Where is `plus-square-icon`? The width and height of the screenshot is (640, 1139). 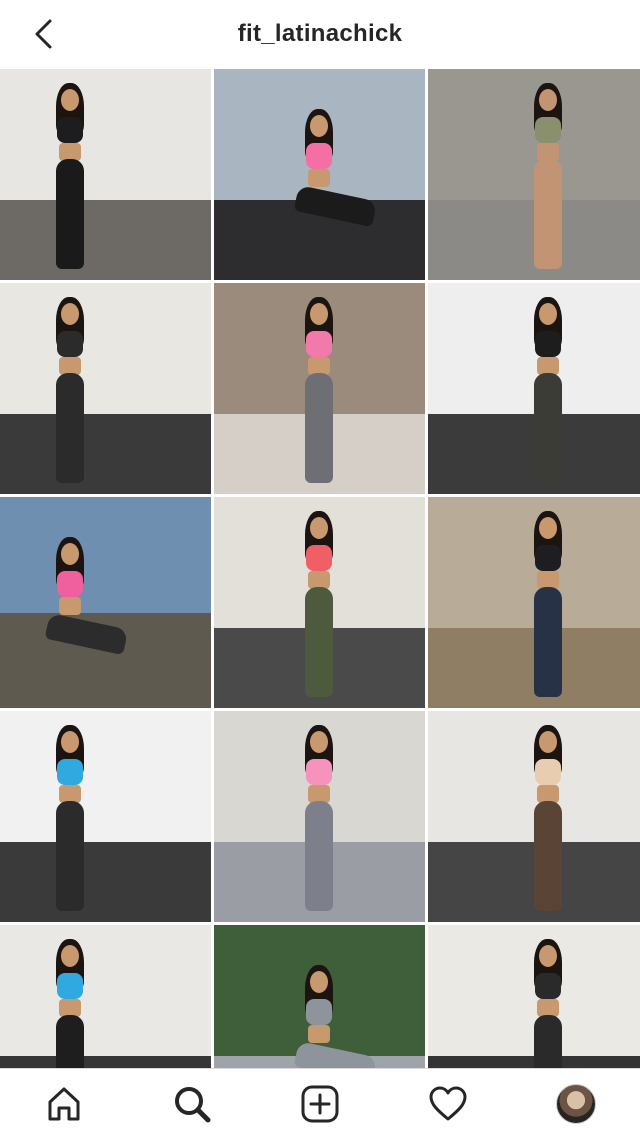 plus-square-icon is located at coordinates (320, 1104).